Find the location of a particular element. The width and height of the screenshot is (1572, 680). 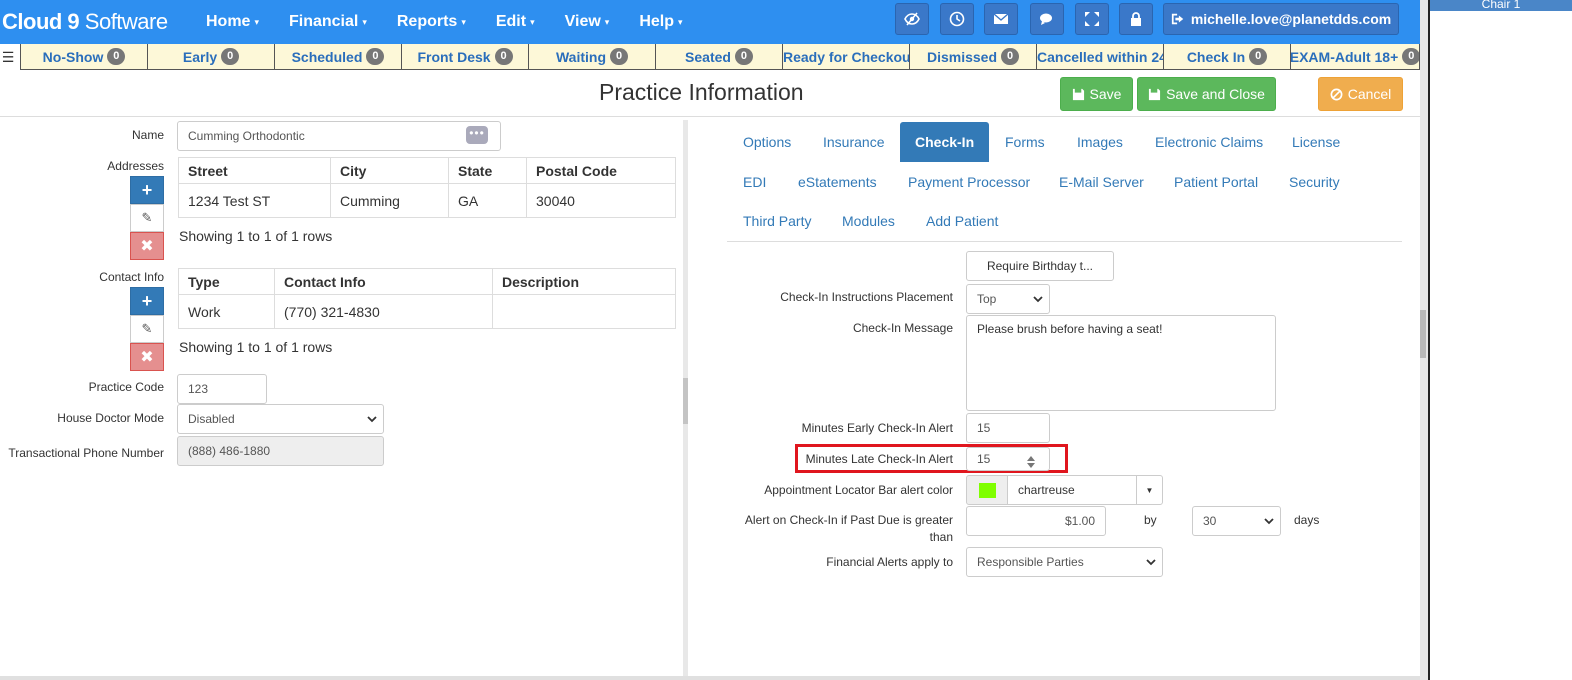

financial-alerts-select: Responsible Parties is located at coordinates (1064, 562).